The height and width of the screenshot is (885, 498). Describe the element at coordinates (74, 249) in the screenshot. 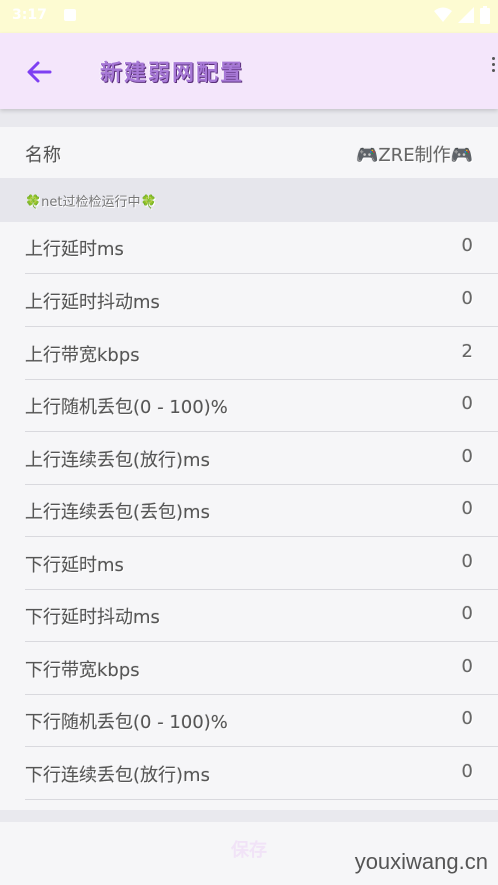

I see `item-label: 上行延时ms` at that location.